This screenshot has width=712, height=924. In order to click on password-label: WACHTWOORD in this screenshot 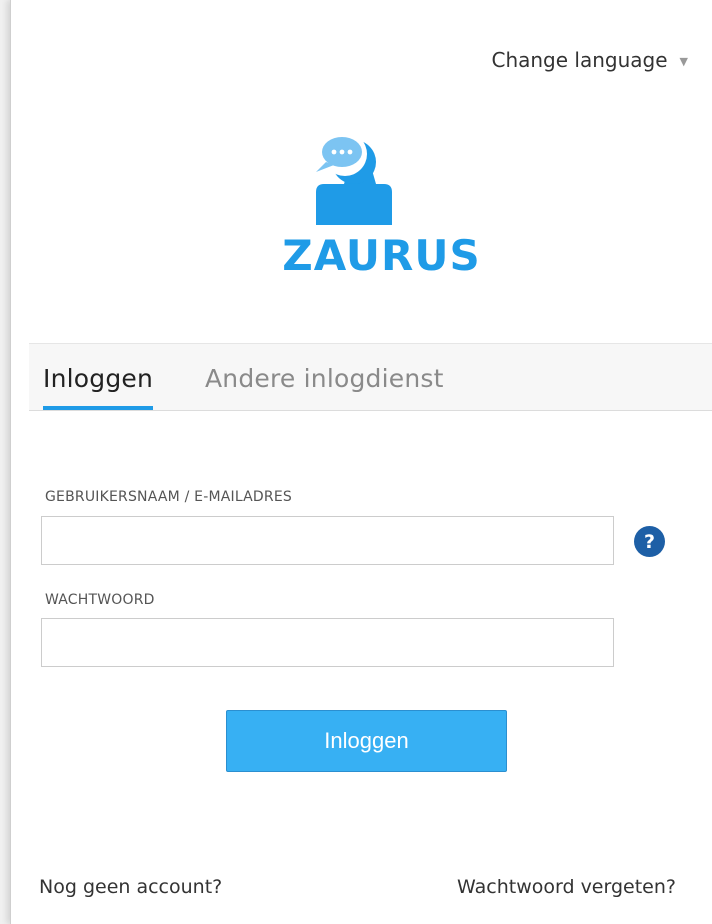, I will do `click(100, 600)`.